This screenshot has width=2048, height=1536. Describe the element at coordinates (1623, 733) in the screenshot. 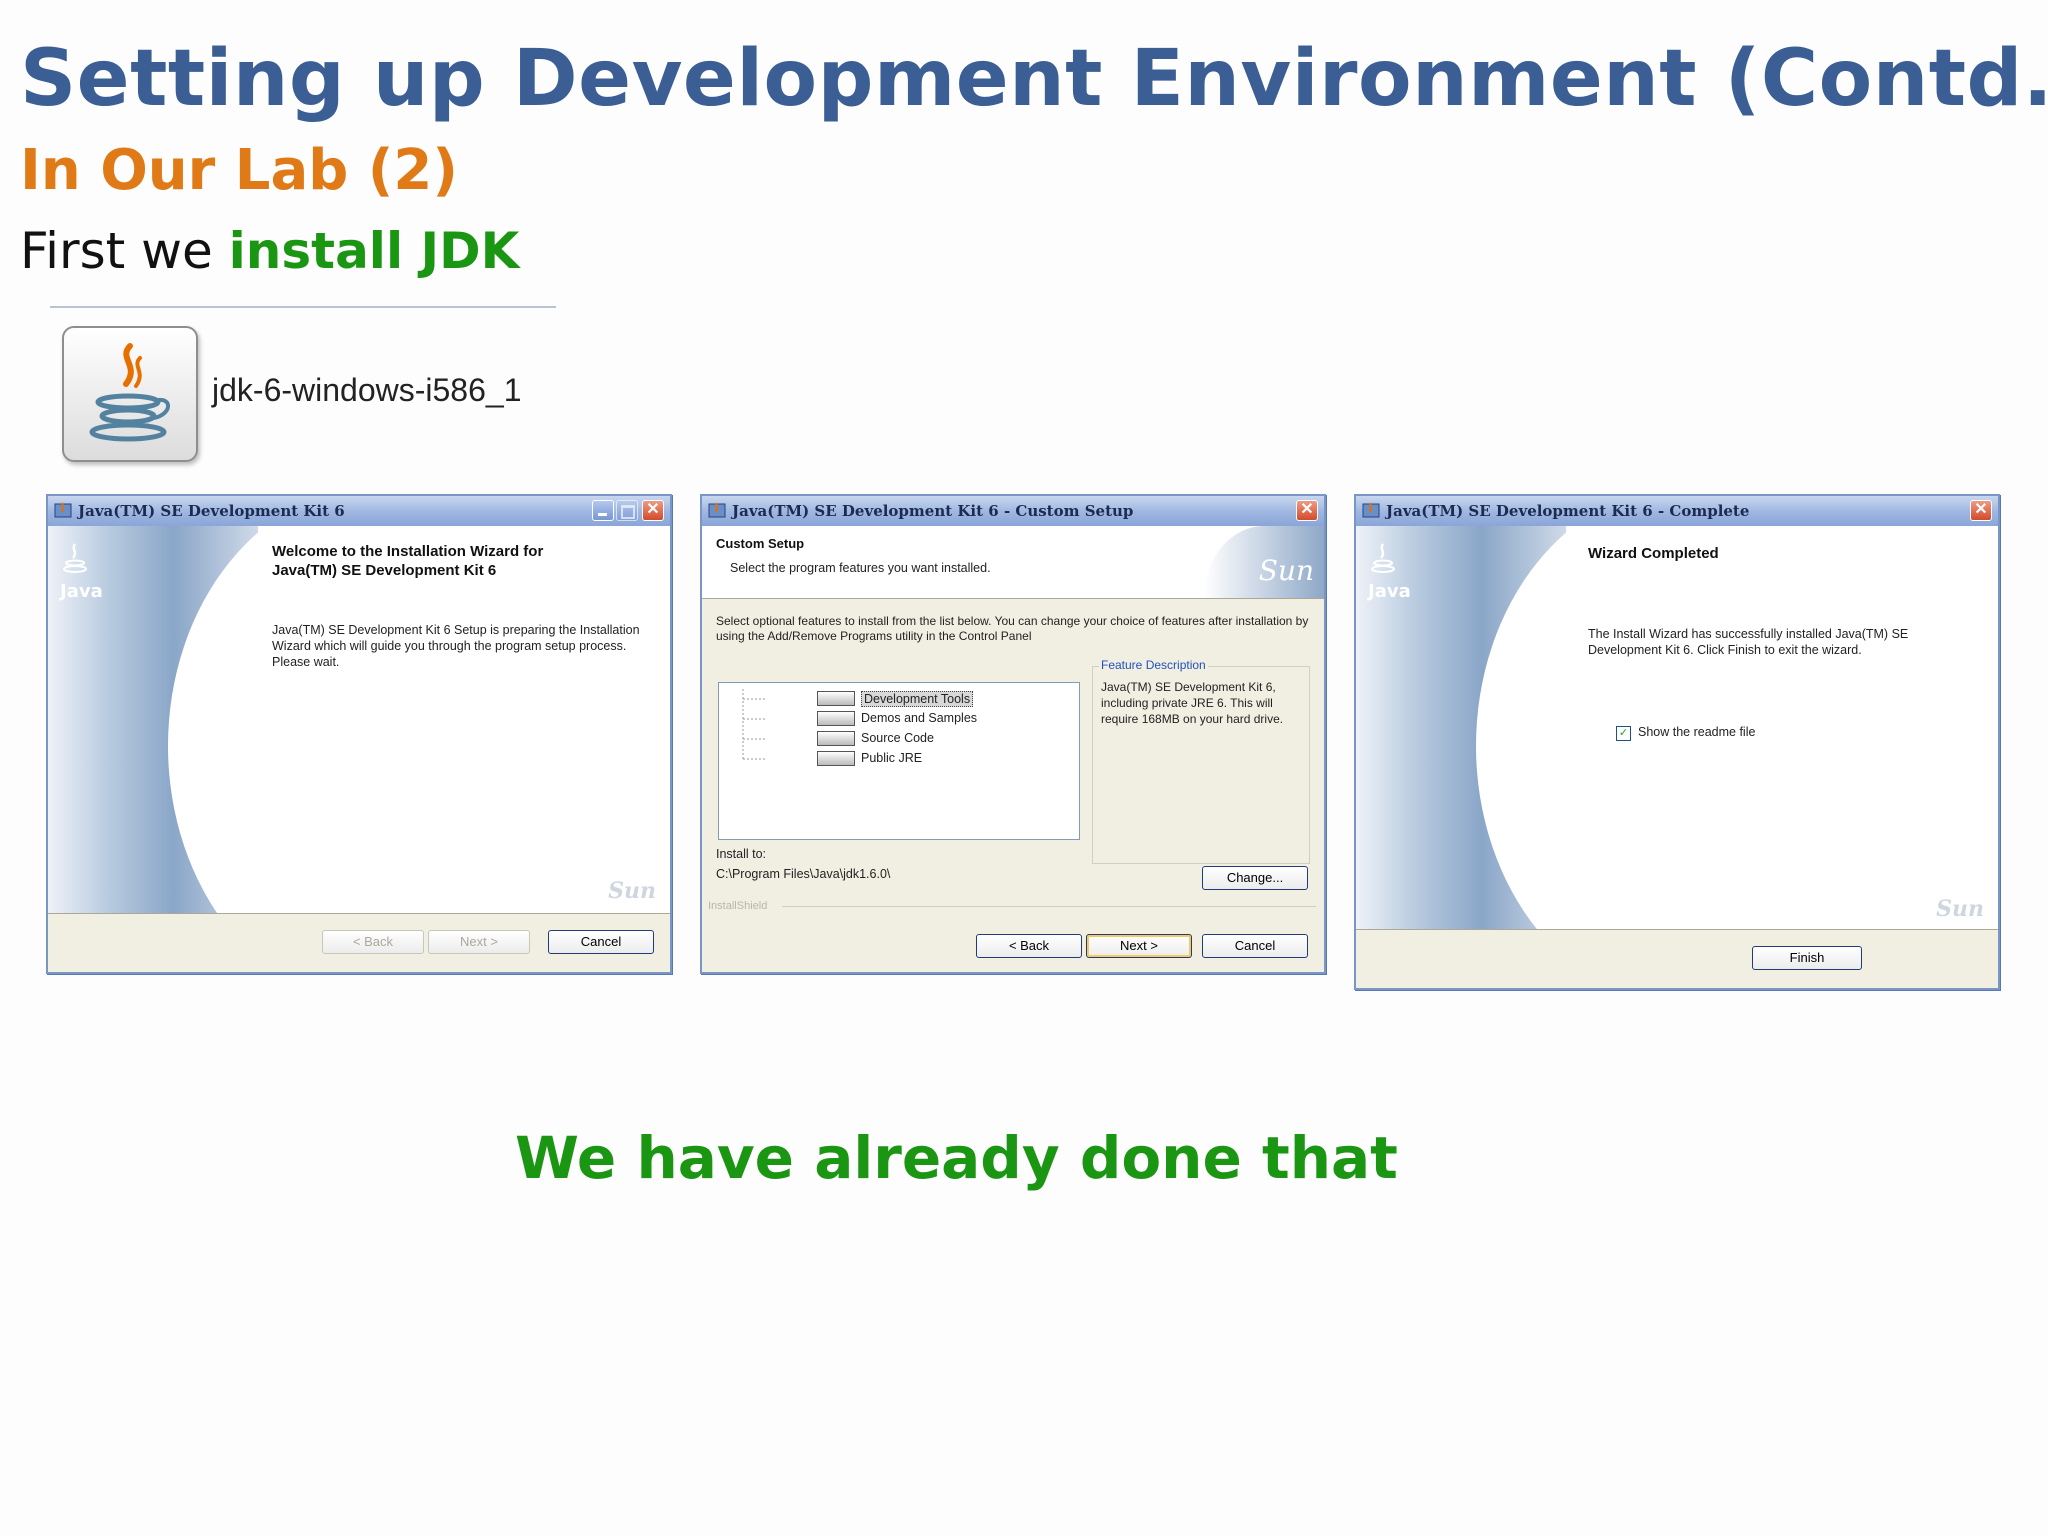

I see `readme-checkbox: ✓` at that location.